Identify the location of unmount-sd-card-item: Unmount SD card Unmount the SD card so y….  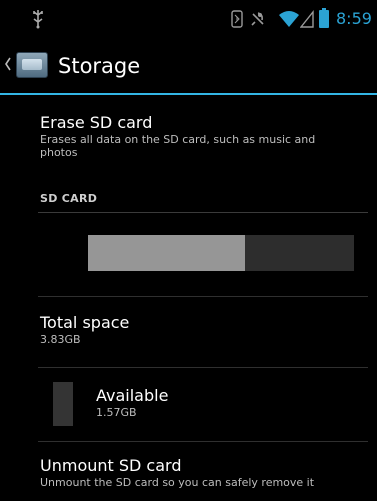
(185, 472).